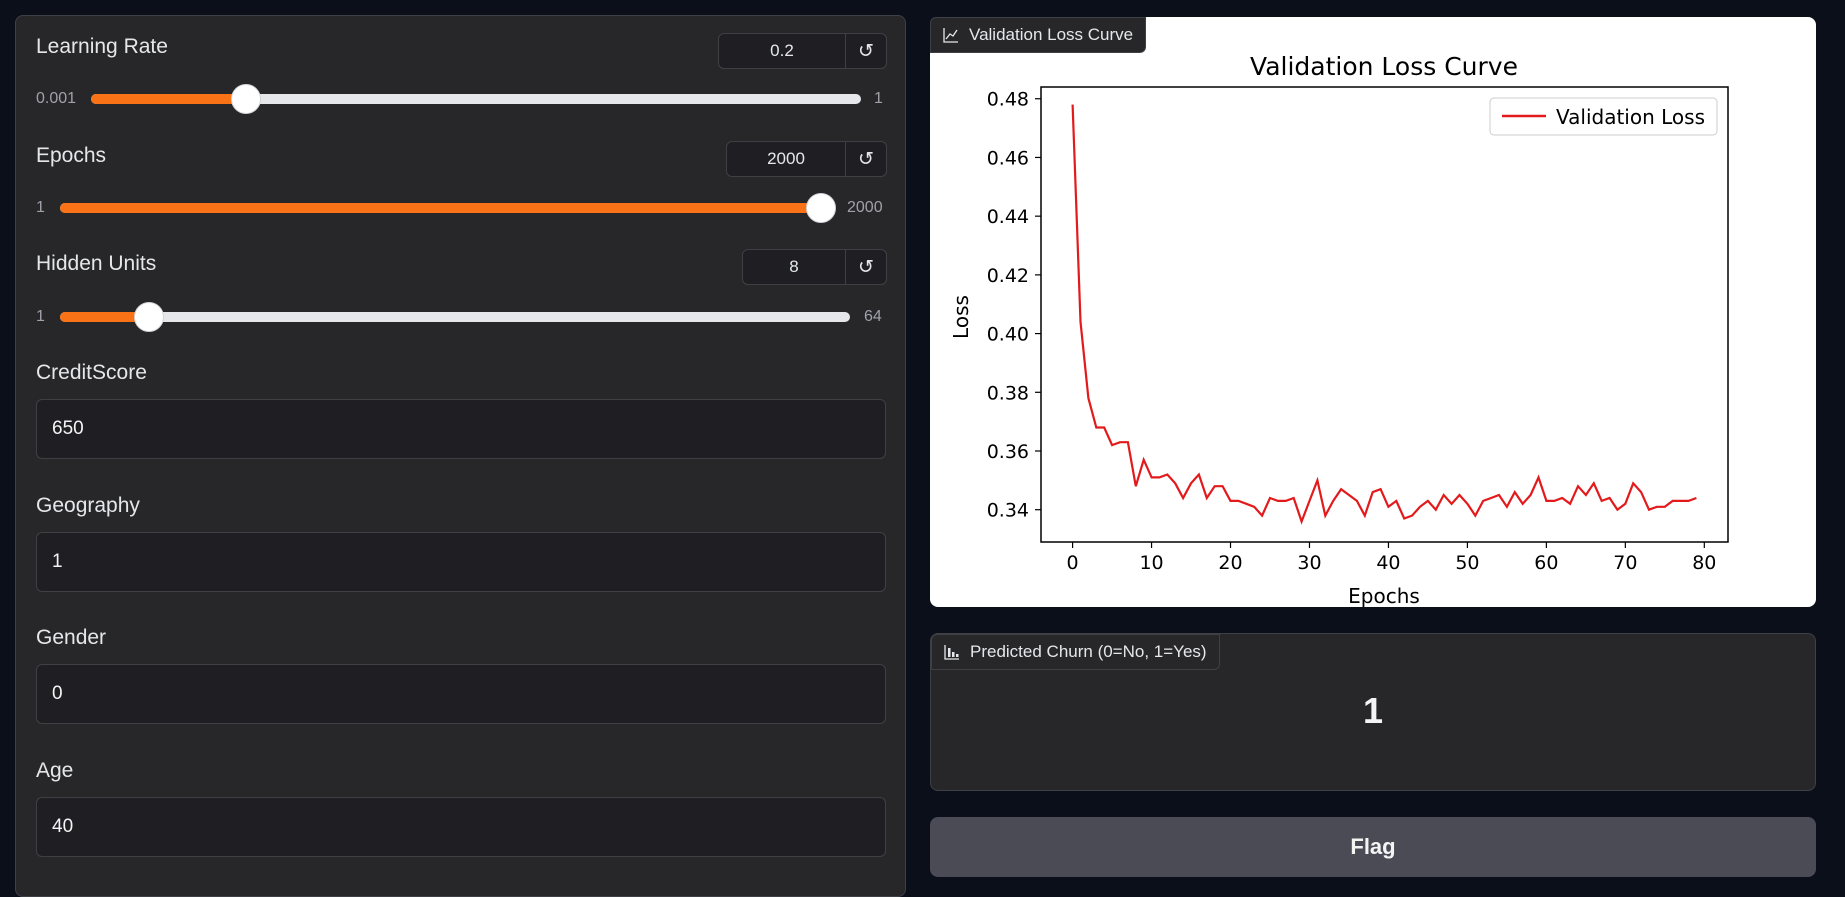 The width and height of the screenshot is (1845, 897). I want to click on chart-ylabel: Loss, so click(961, 317).